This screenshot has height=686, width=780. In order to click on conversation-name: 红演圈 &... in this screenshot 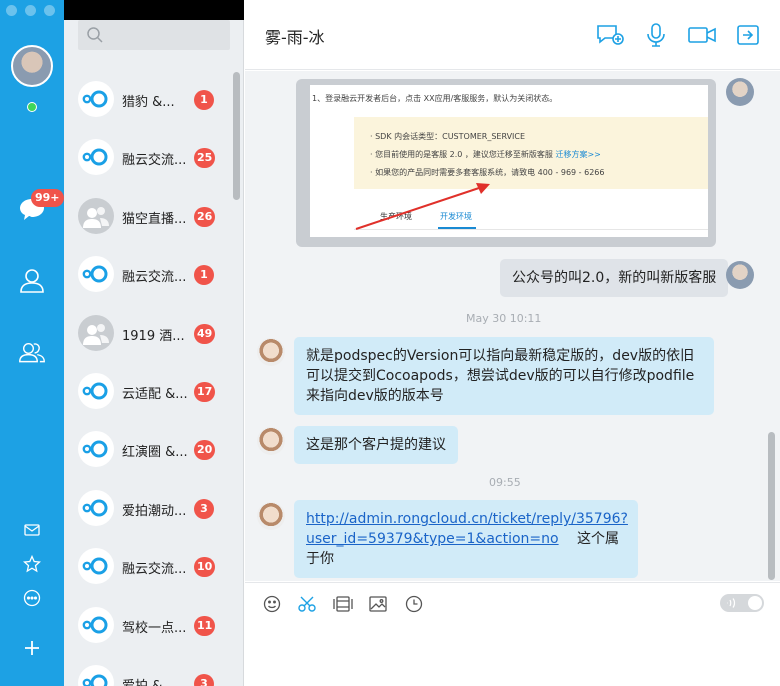, I will do `click(155, 453)`.